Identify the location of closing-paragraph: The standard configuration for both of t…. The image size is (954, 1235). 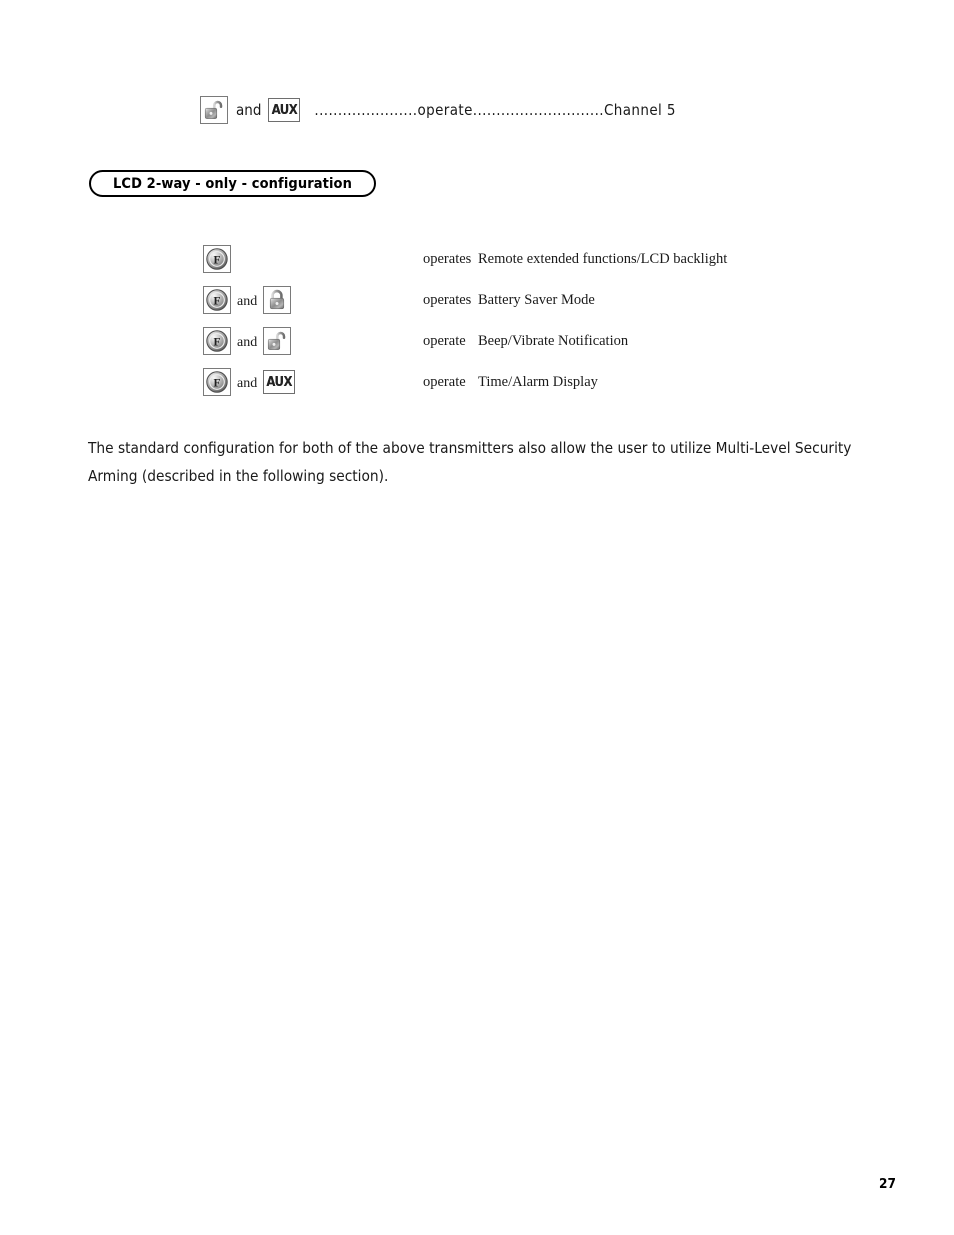
(470, 462).